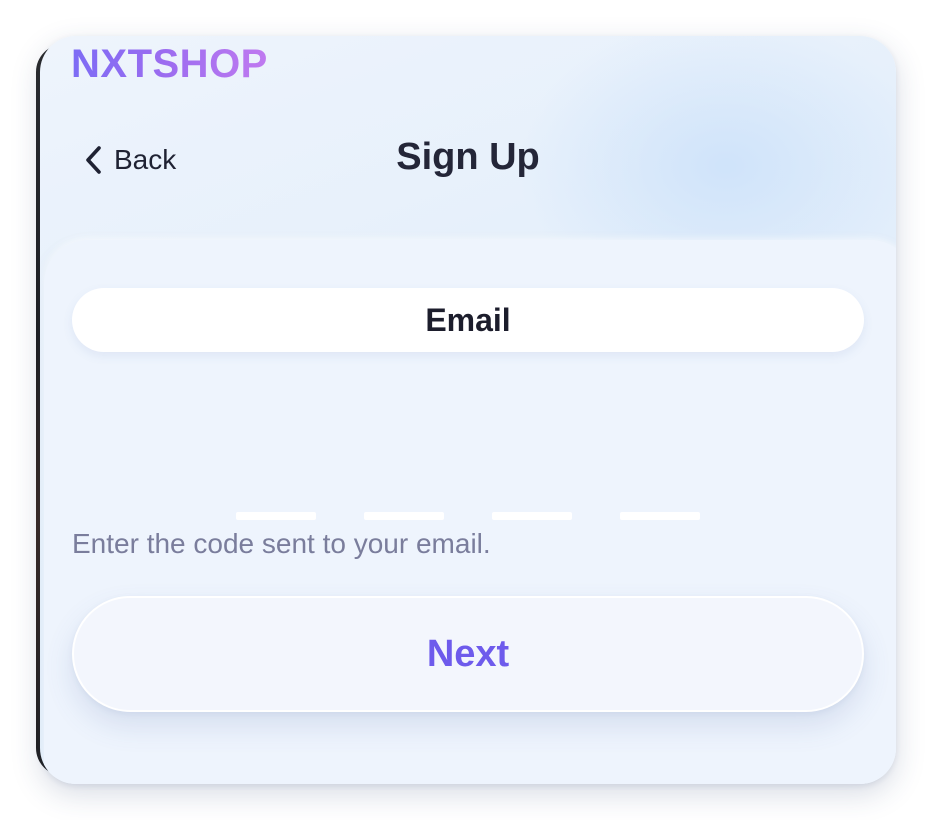 The height and width of the screenshot is (820, 932). Describe the element at coordinates (468, 320) in the screenshot. I see `email-method-tab: Email` at that location.